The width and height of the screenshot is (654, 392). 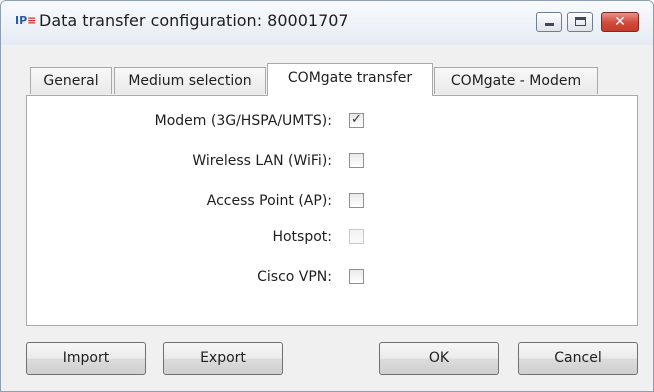 I want to click on app-icon-text-a: IP, so click(x=21, y=20).